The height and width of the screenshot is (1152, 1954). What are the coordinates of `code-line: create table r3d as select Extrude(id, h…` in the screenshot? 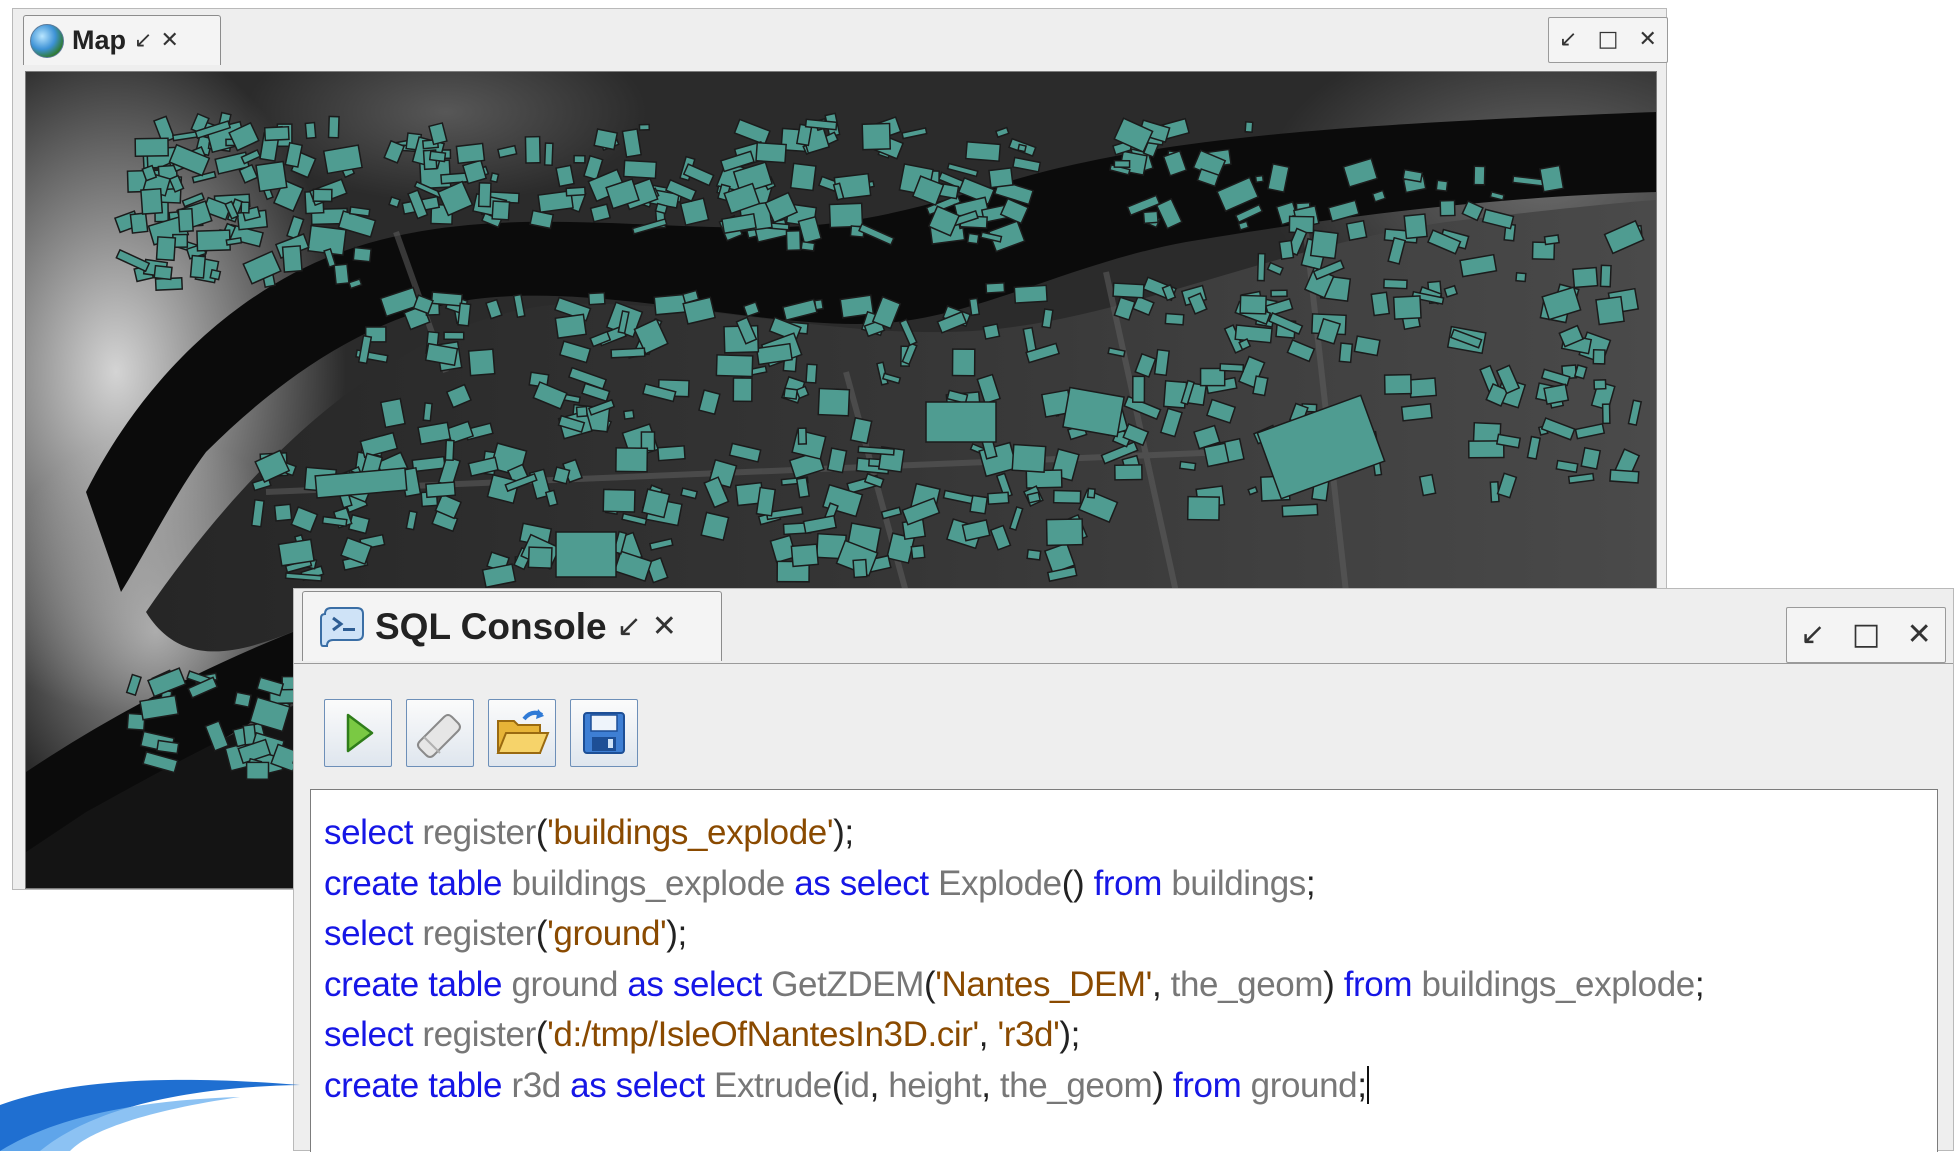 It's located at (1130, 1086).